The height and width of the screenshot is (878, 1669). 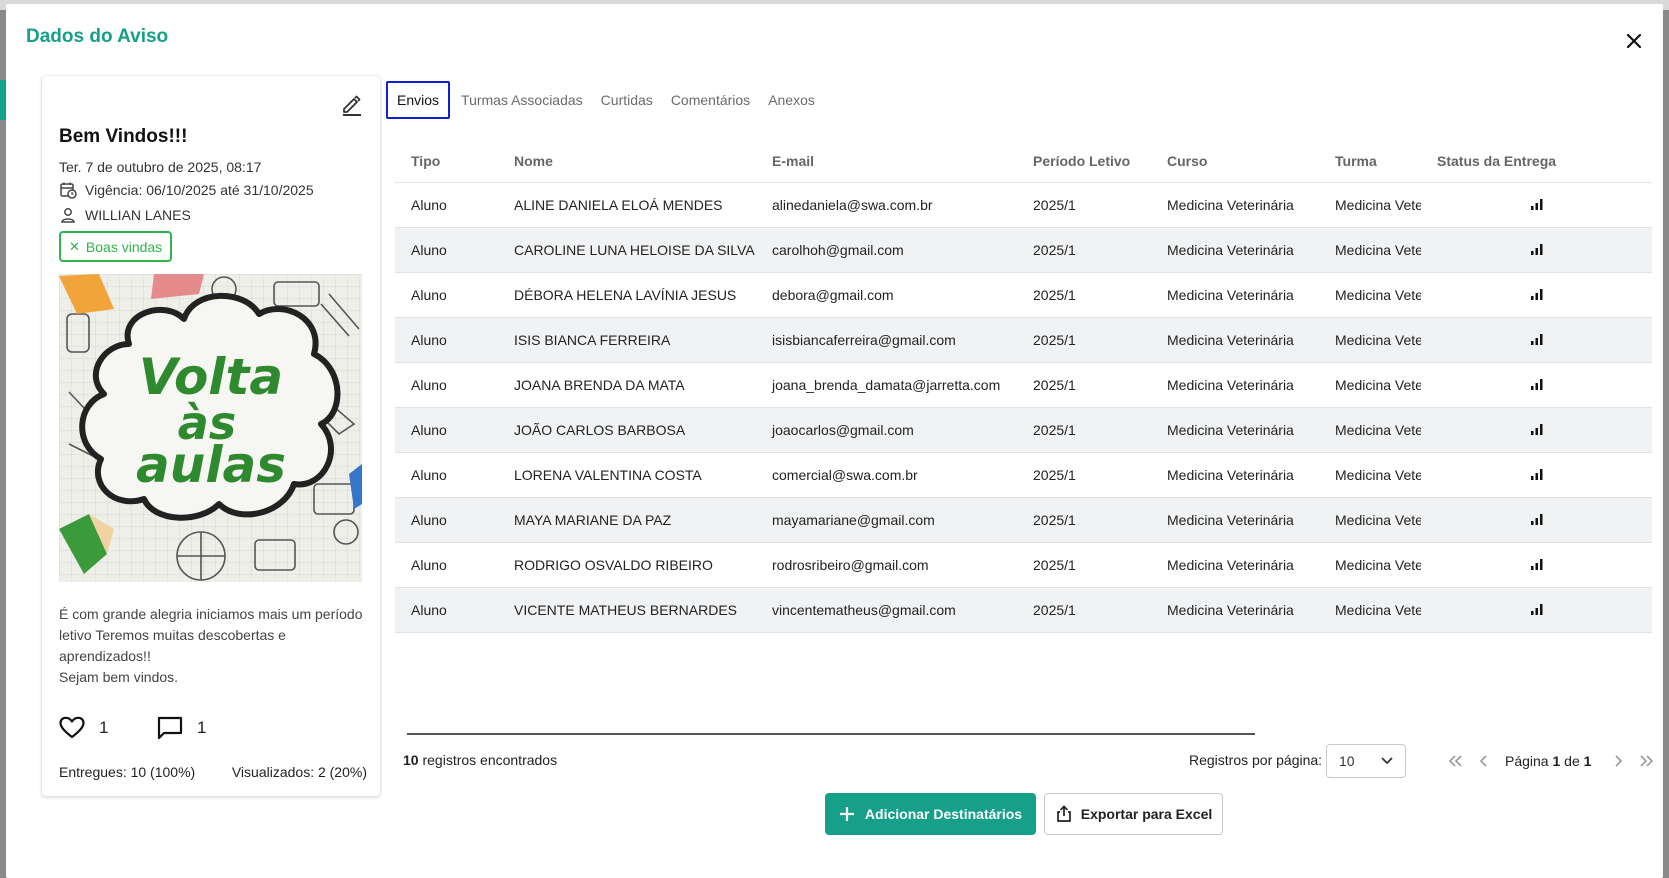 I want to click on prev-page-button, so click(x=1483, y=761).